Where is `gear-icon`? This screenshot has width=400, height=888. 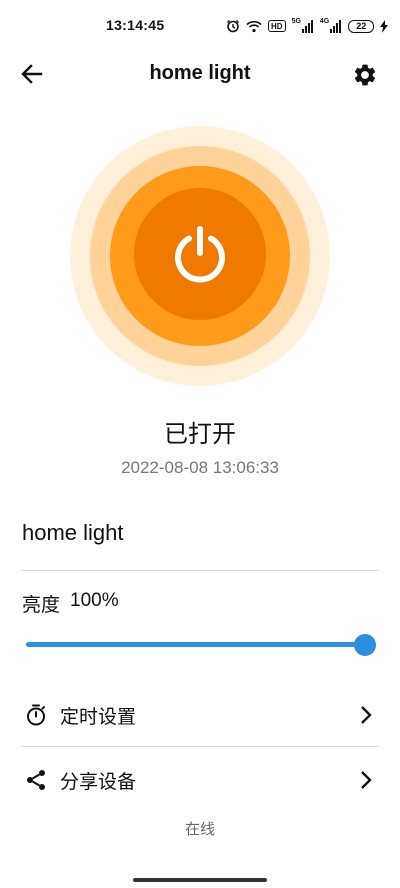 gear-icon is located at coordinates (365, 75).